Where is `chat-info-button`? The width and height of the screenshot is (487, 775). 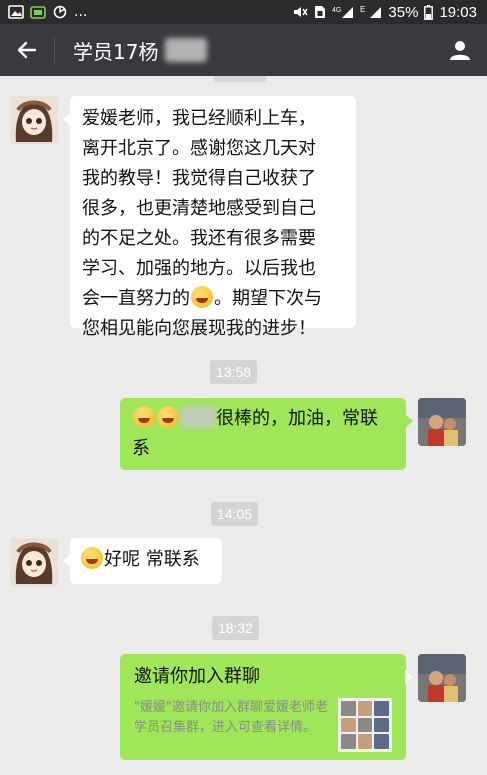 chat-info-button is located at coordinates (460, 50).